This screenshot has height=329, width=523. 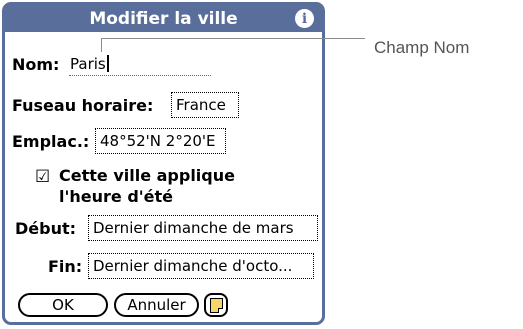 I want to click on checkbox-checked-icon: ☑, so click(x=42, y=177).